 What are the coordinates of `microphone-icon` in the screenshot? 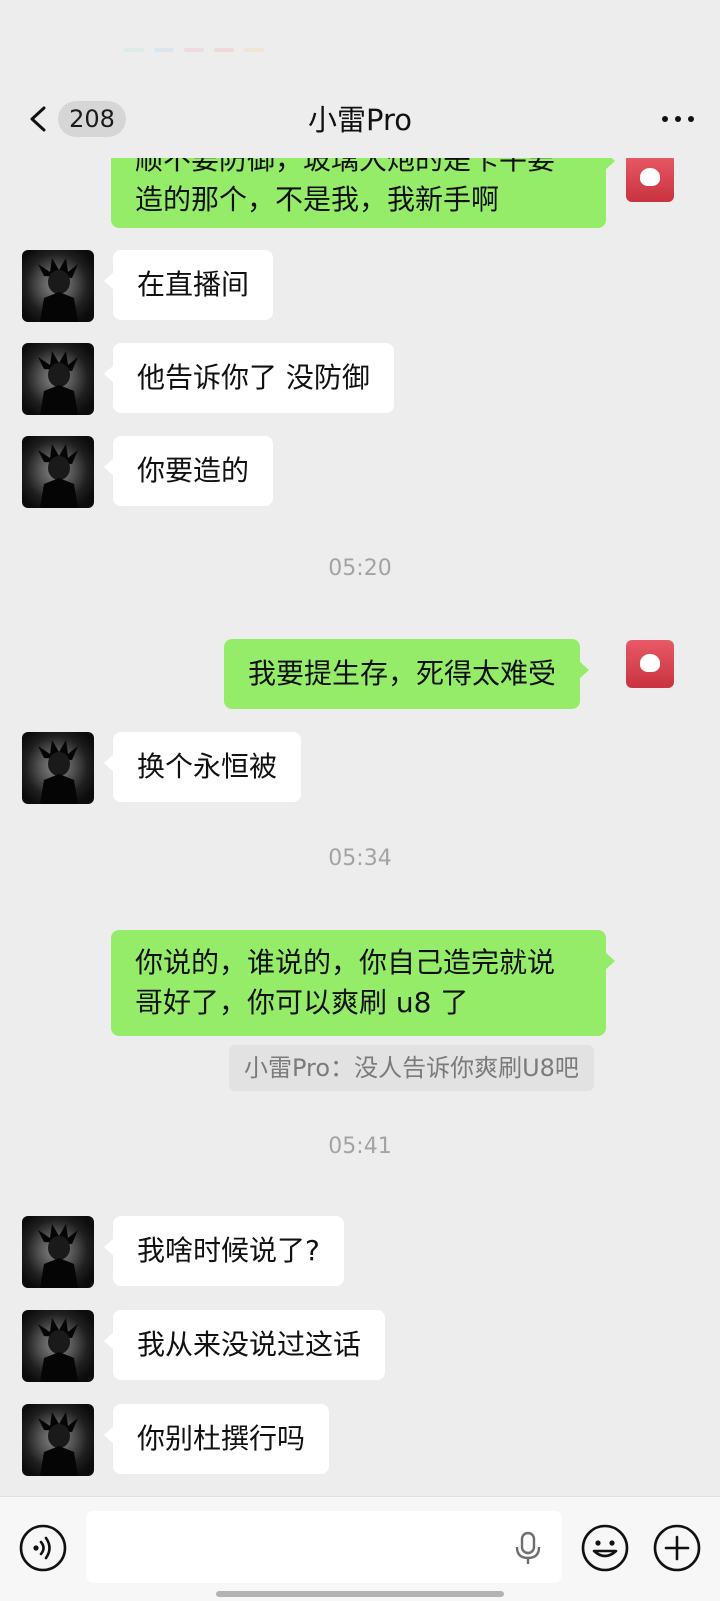 It's located at (528, 1548).